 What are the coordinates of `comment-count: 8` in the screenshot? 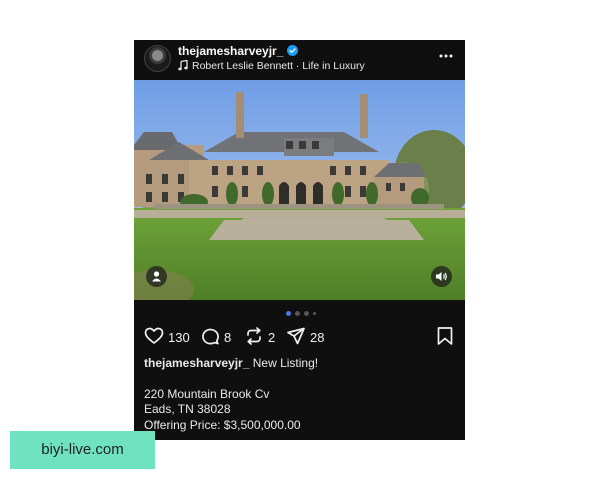 It's located at (228, 337).